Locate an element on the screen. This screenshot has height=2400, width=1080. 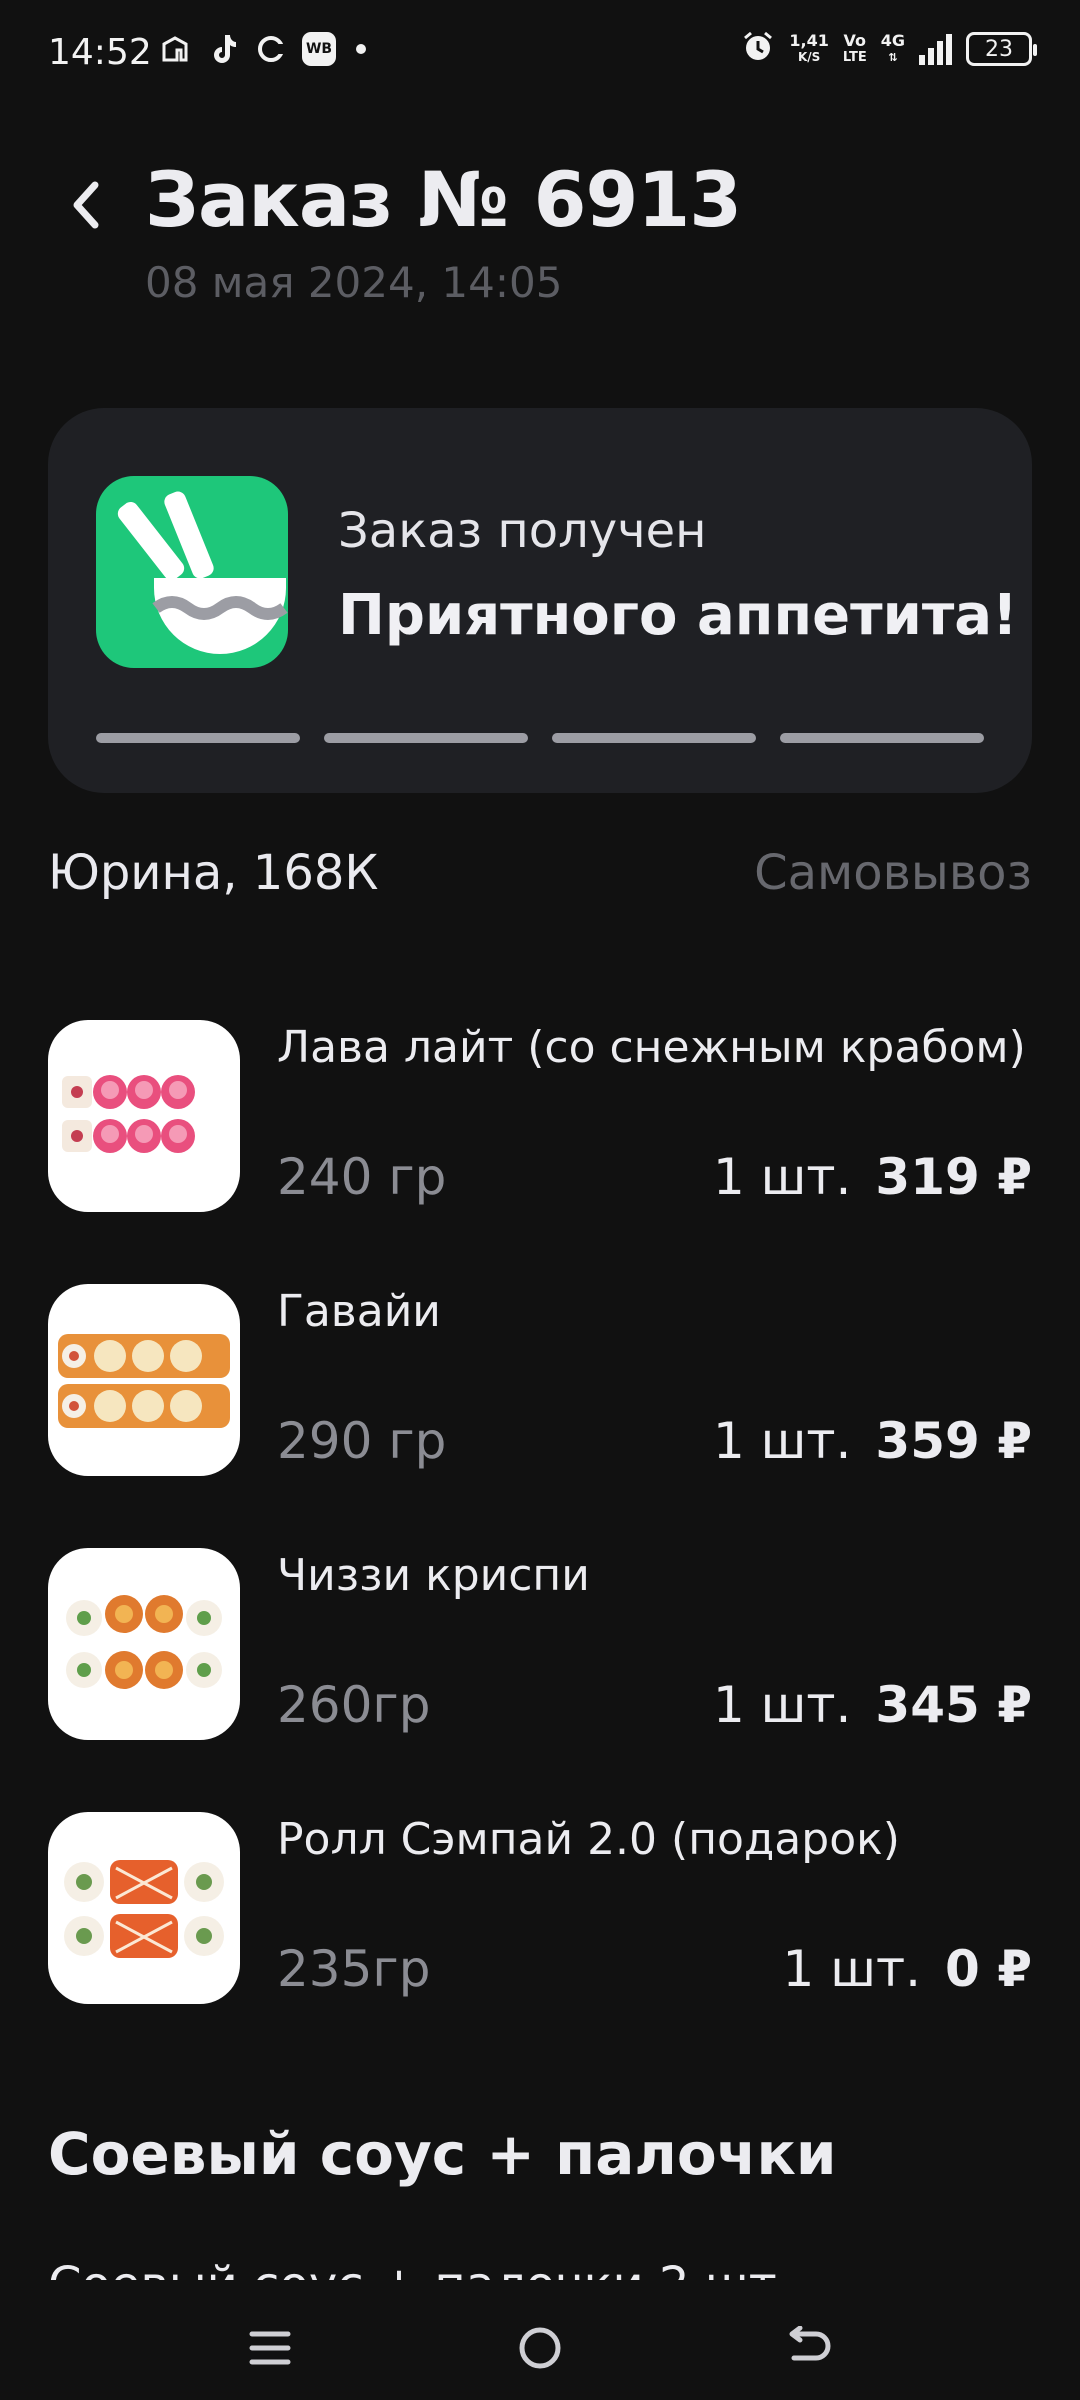
order-date: 08 мая 2024, 14:05 is located at coordinates (354, 282).